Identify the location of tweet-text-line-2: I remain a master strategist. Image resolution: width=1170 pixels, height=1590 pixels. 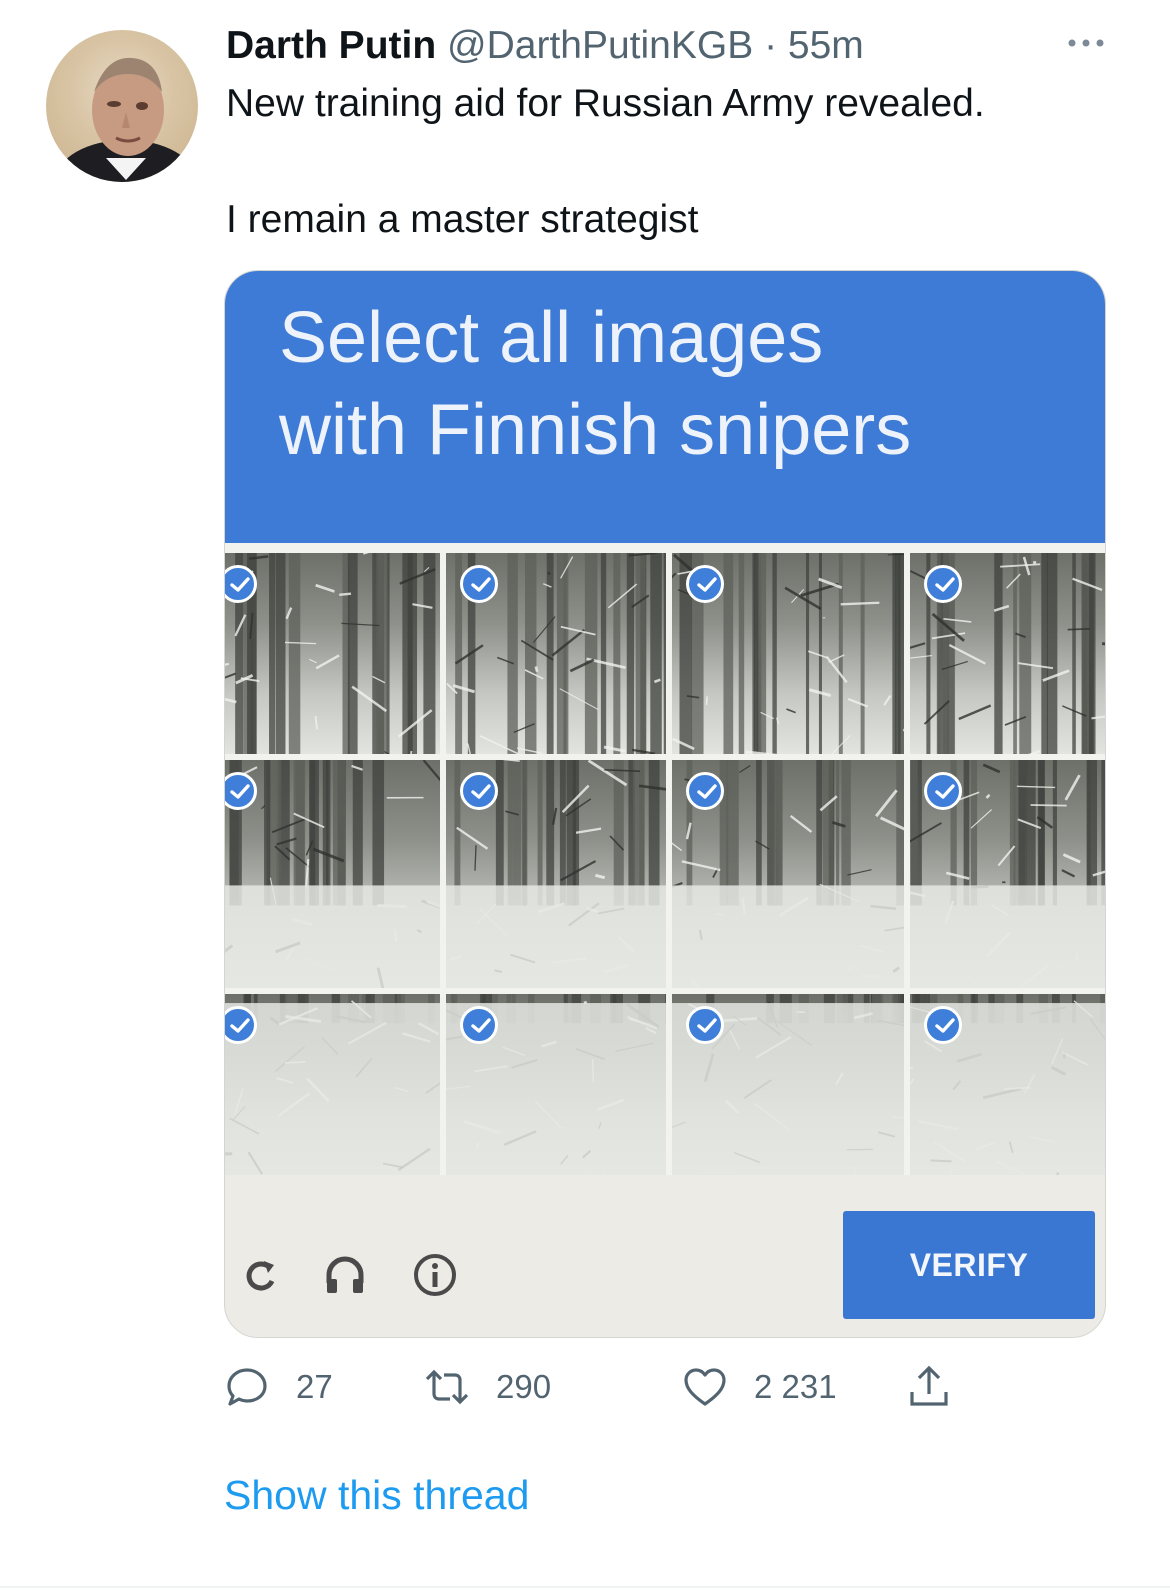
(462, 219).